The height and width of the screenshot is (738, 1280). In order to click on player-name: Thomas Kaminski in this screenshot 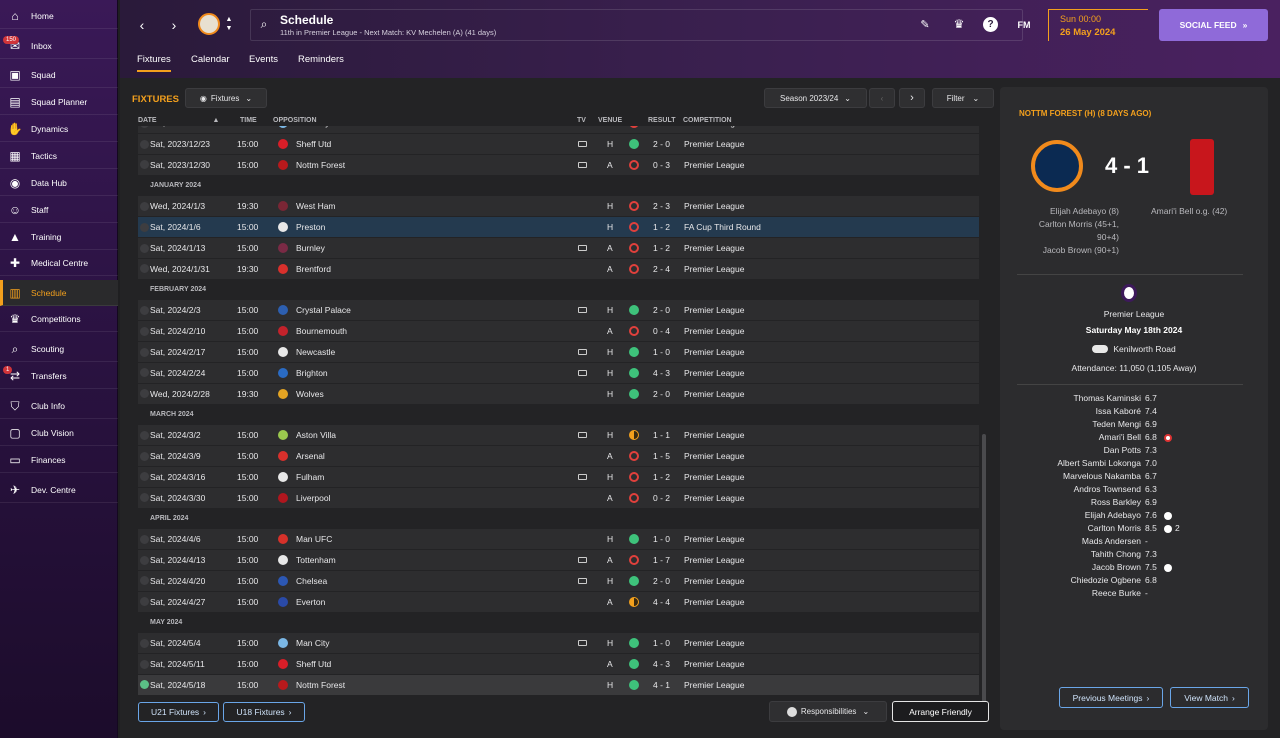, I will do `click(1107, 398)`.